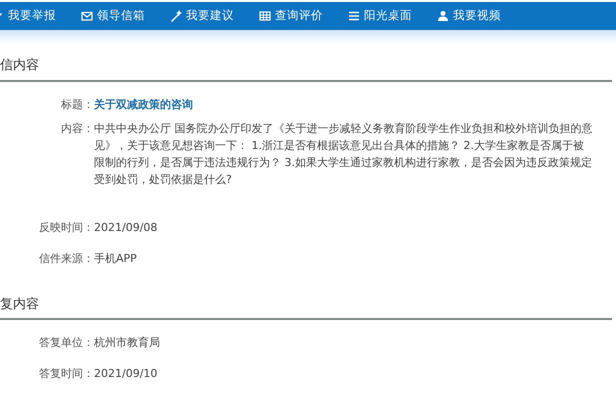 This screenshot has width=616, height=400. Describe the element at coordinates (77, 104) in the screenshot. I see `field-label: 标题：` at that location.